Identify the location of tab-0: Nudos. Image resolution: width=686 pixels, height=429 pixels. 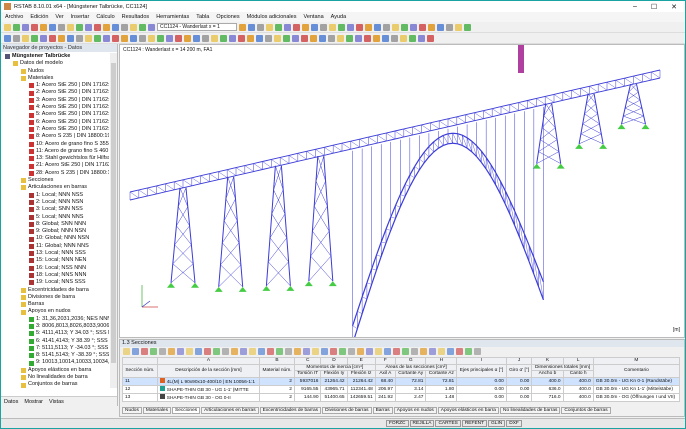
(132, 410).